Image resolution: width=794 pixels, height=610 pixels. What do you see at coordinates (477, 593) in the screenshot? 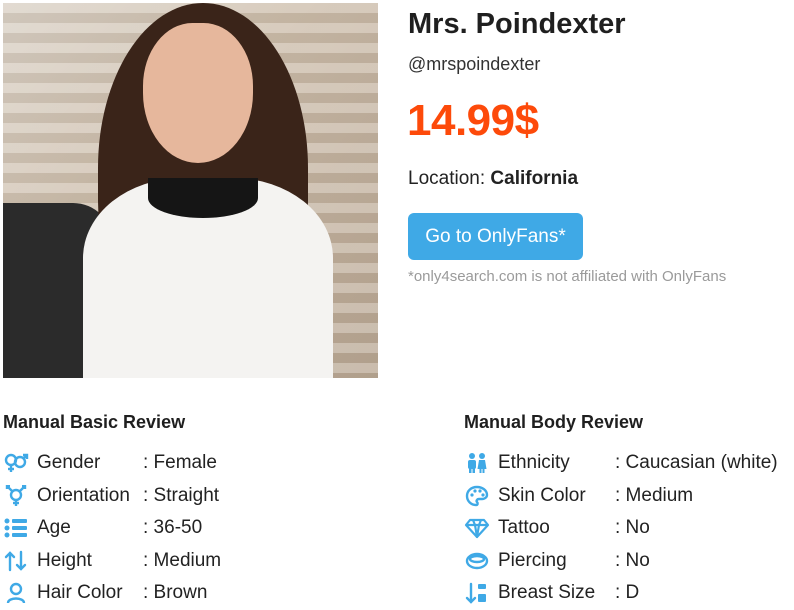
I see `sort-down-icon` at bounding box center [477, 593].